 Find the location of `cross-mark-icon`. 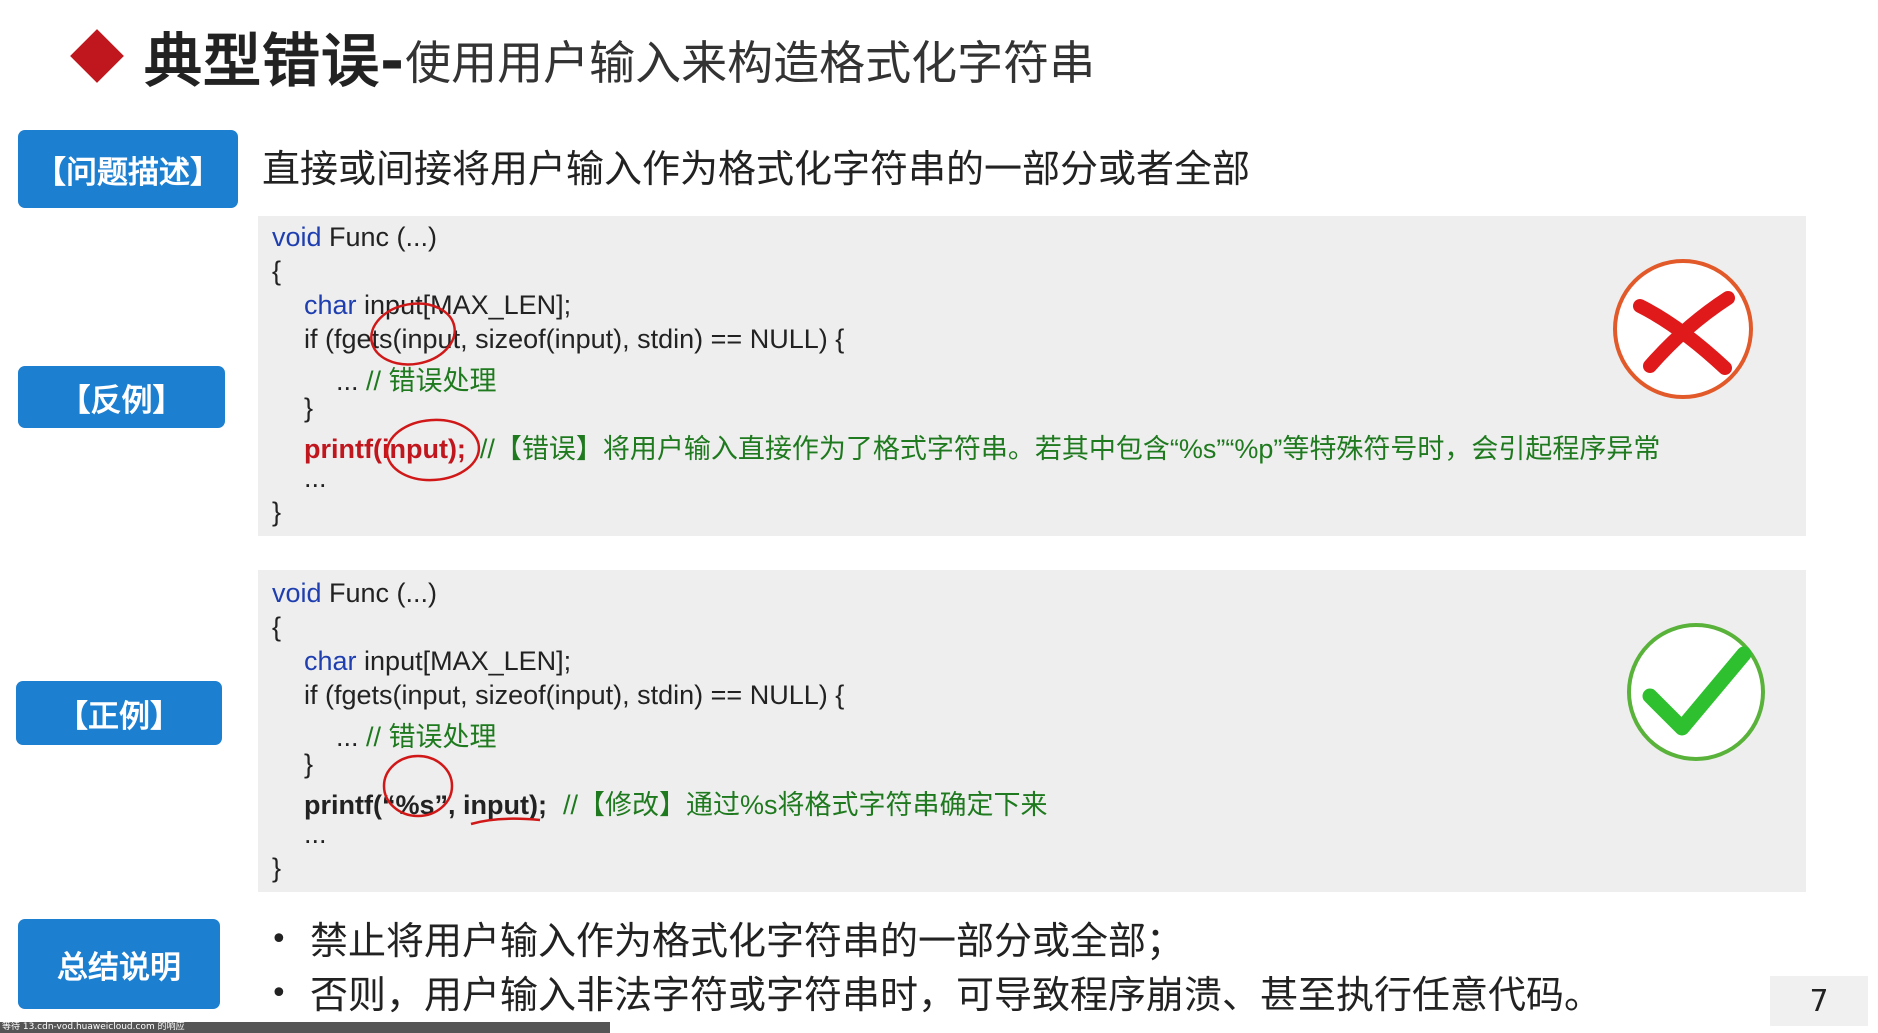

cross-mark-icon is located at coordinates (1683, 329).